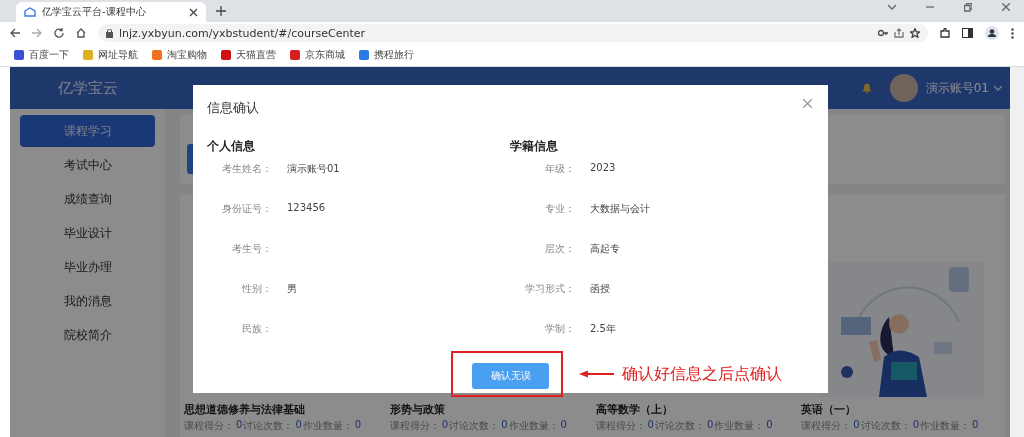  I want to click on sidebar-item: 毕业办理, so click(87, 267).